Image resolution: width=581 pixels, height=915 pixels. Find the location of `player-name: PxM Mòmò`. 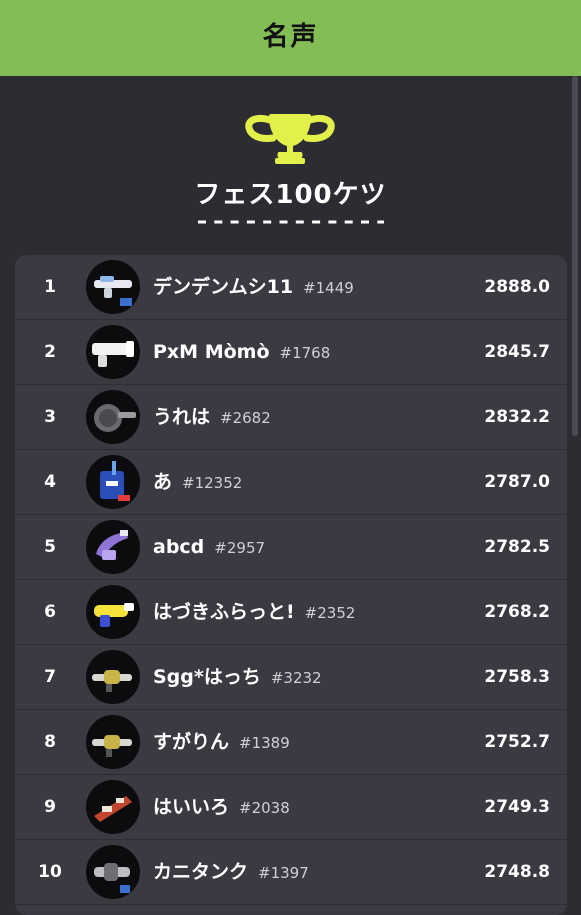

player-name: PxM Mòmò is located at coordinates (211, 352).